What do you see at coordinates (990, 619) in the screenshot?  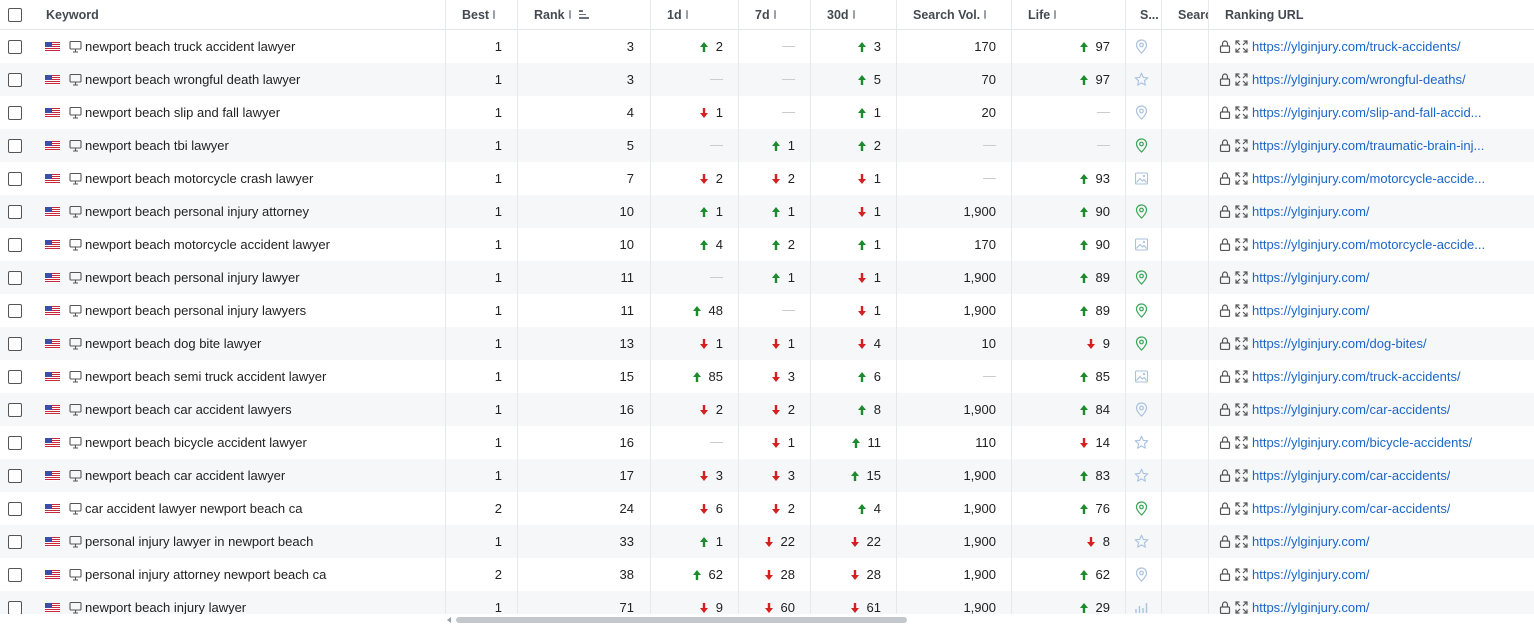 I see `horizontal-scrollbar` at bounding box center [990, 619].